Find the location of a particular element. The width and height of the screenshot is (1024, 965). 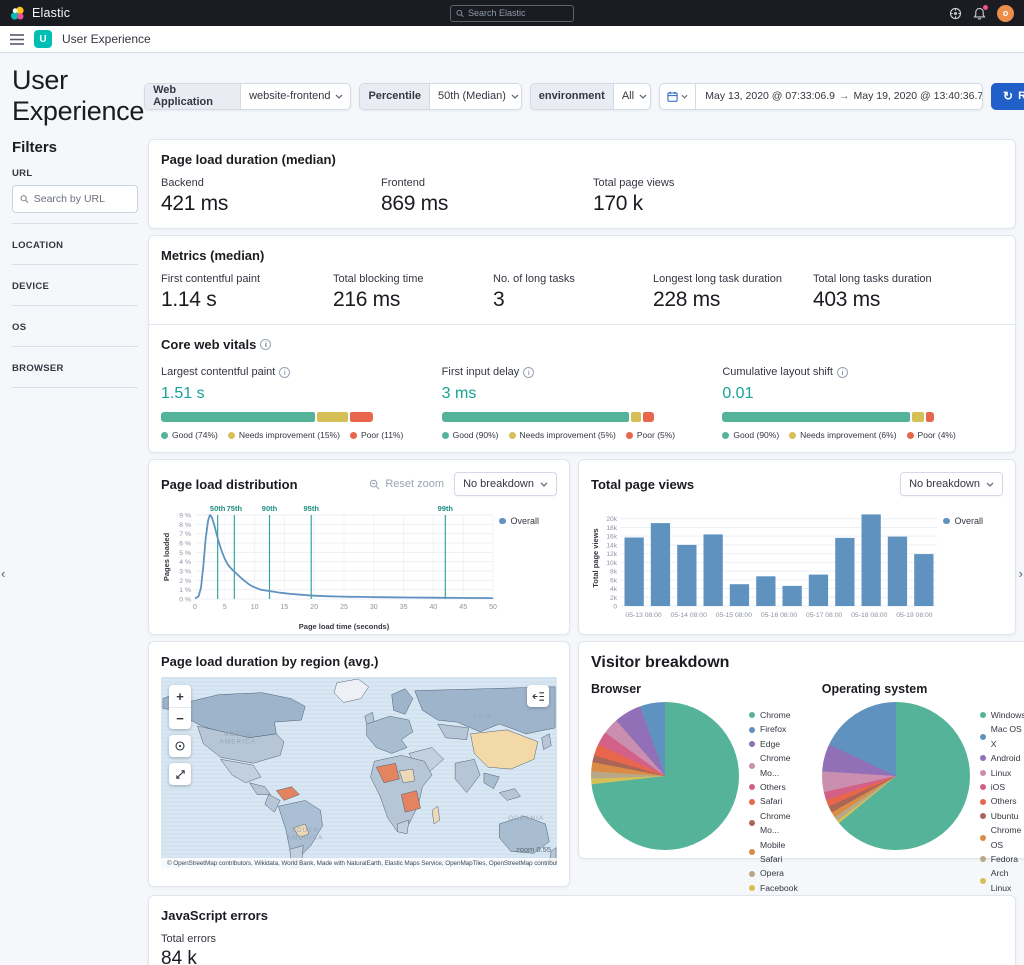

cwv-legend-item: Needs improvement (5%) is located at coordinates (562, 435).